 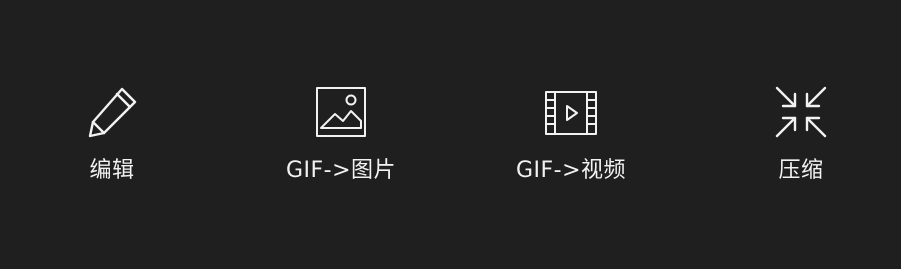 I want to click on edit-button: 编辑, so click(x=112, y=139).